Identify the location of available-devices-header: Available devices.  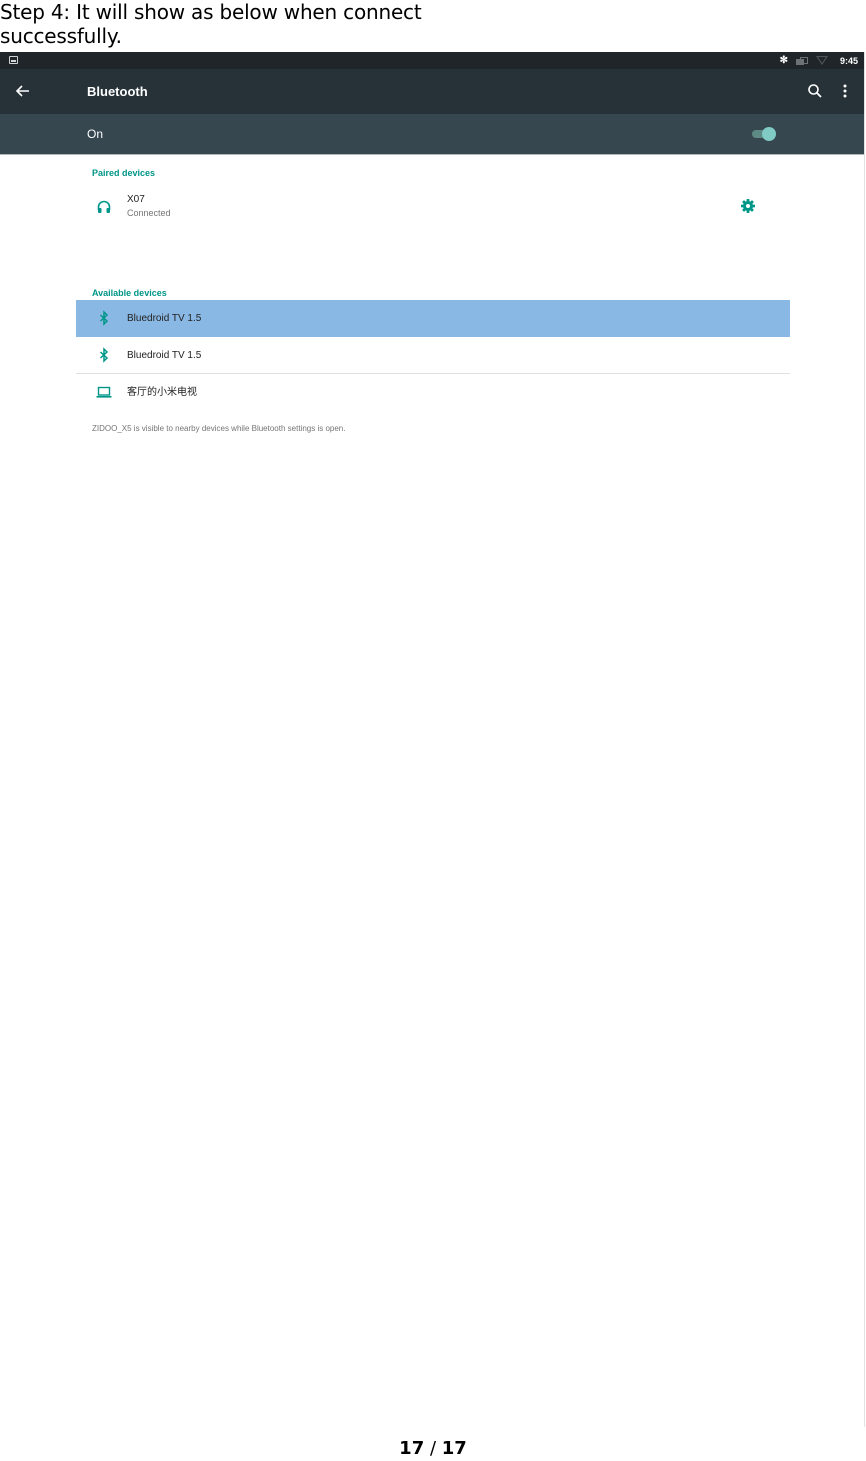
(129, 293).